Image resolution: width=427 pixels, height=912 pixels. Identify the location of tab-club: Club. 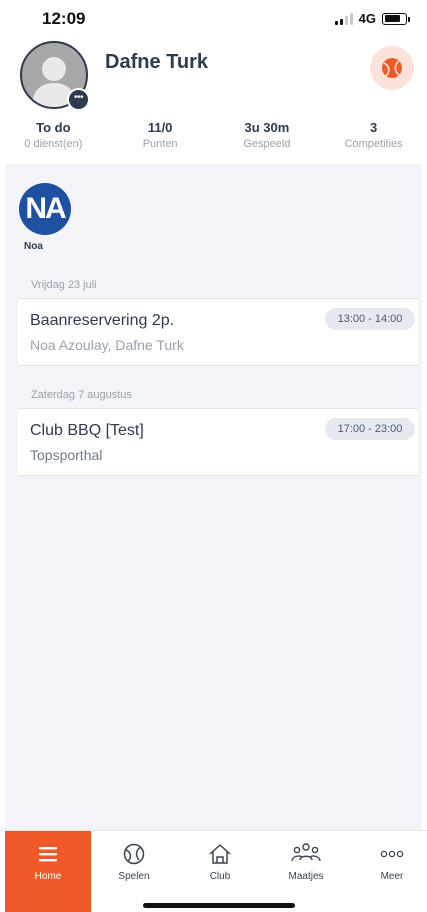
(220, 871).